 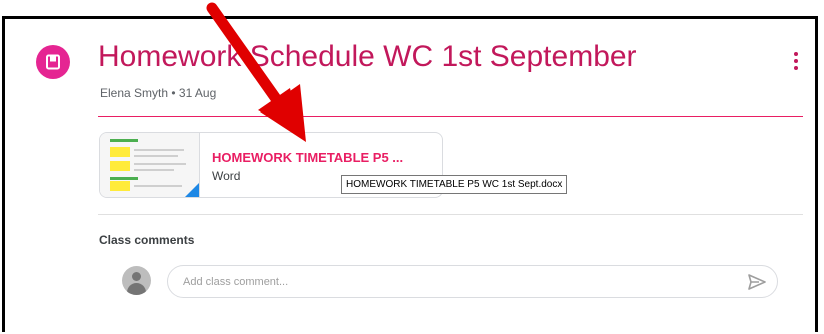 I want to click on class-comments-heading: Class comments, so click(x=147, y=240).